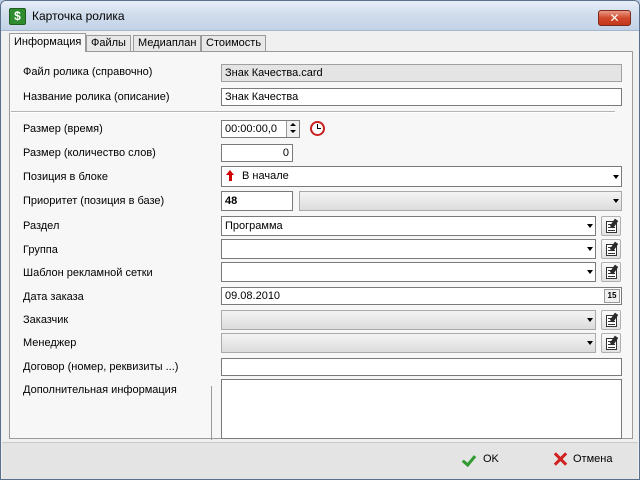 This screenshot has height=480, width=640. I want to click on cancel-label: Отмена, so click(593, 459).